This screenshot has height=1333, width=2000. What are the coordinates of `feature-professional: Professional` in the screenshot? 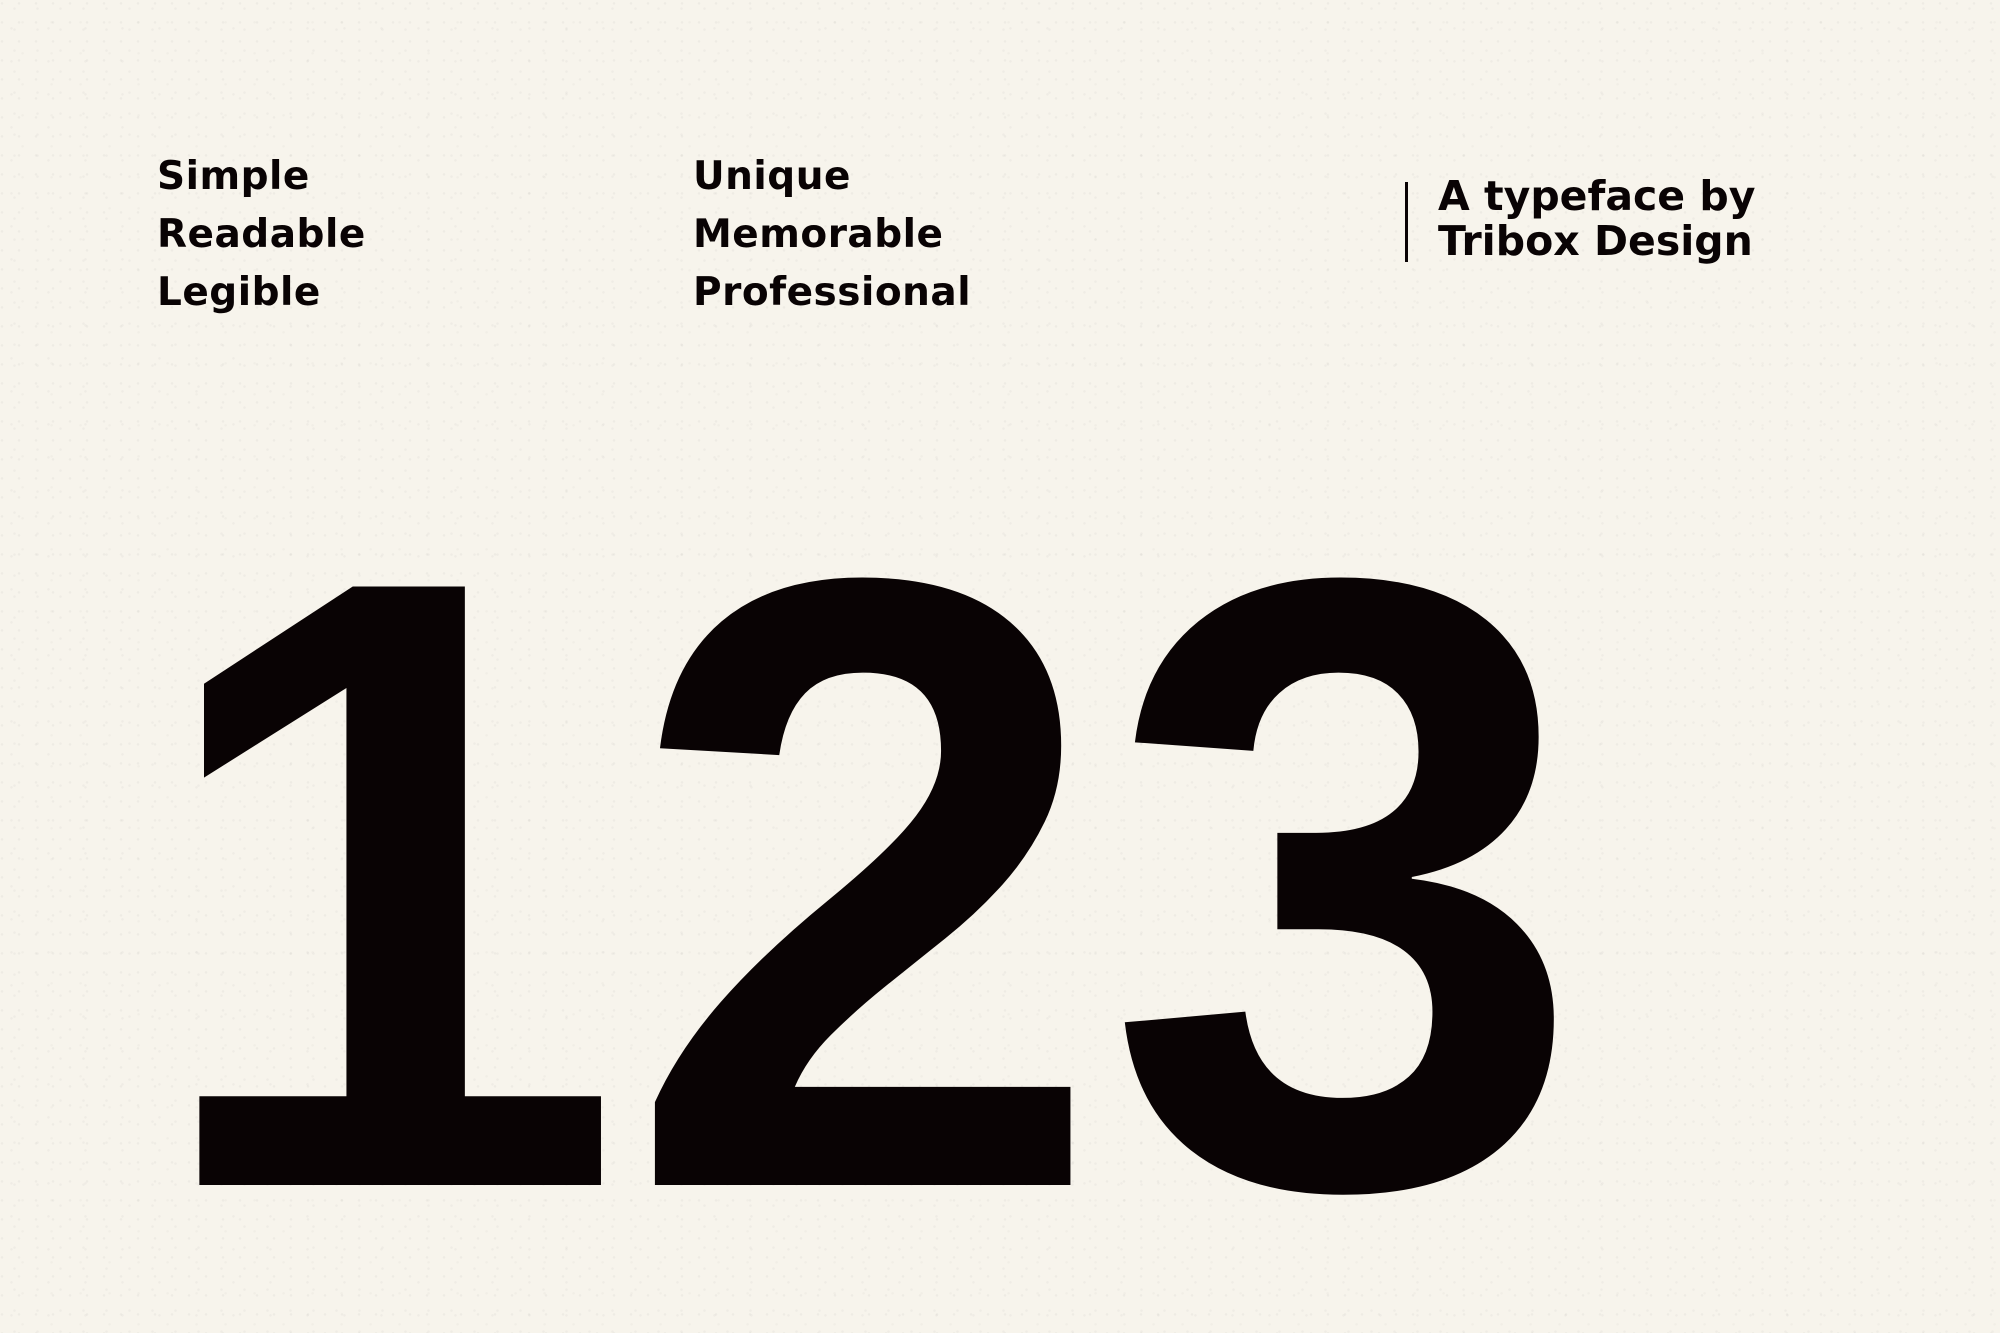 It's located at (832, 292).